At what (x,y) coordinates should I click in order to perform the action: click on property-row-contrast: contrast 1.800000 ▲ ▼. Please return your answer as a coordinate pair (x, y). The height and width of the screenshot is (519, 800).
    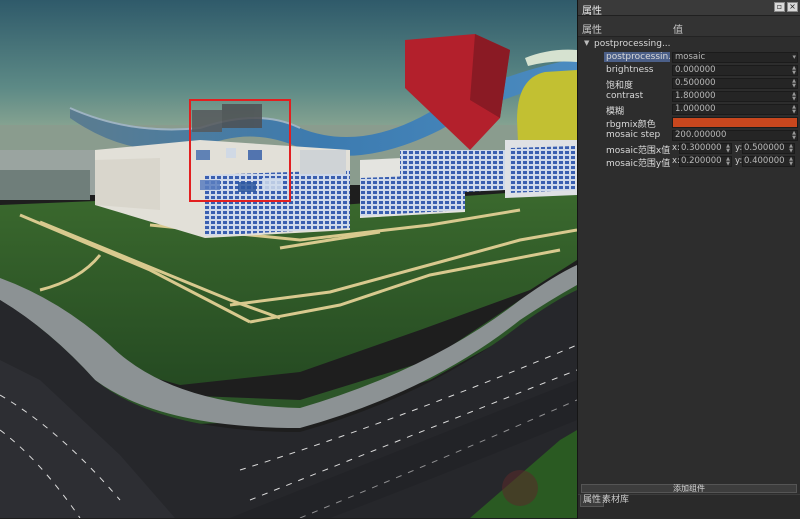
    Looking at the image, I should click on (689, 97).